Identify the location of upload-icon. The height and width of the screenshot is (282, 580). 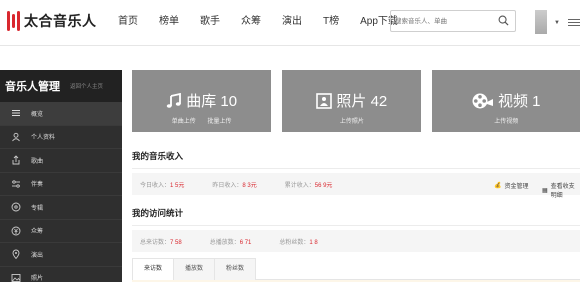
(16, 160).